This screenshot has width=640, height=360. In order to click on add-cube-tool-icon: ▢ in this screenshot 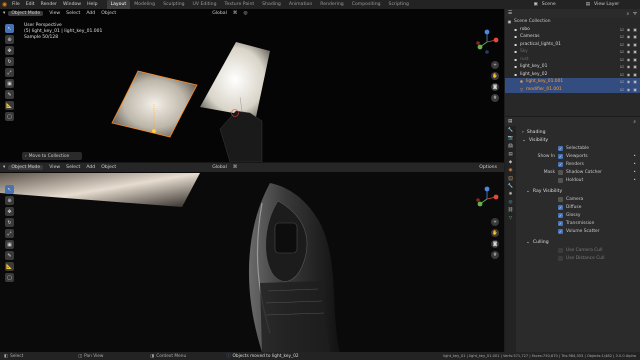, I will do `click(9, 116)`.